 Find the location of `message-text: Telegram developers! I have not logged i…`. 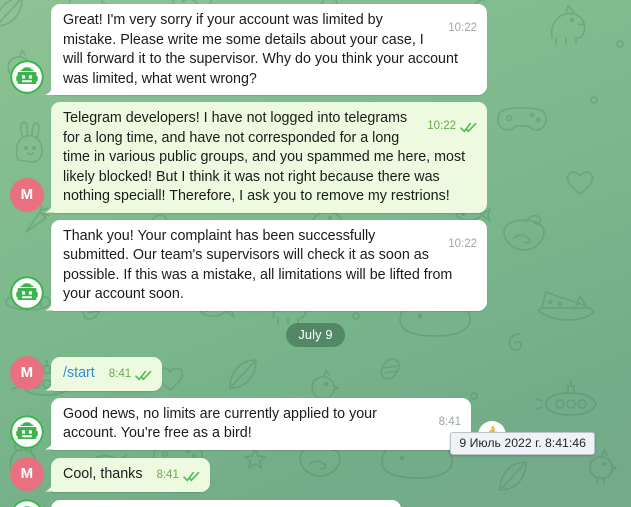

message-text: Telegram developers! I have not logged i… is located at coordinates (264, 157).